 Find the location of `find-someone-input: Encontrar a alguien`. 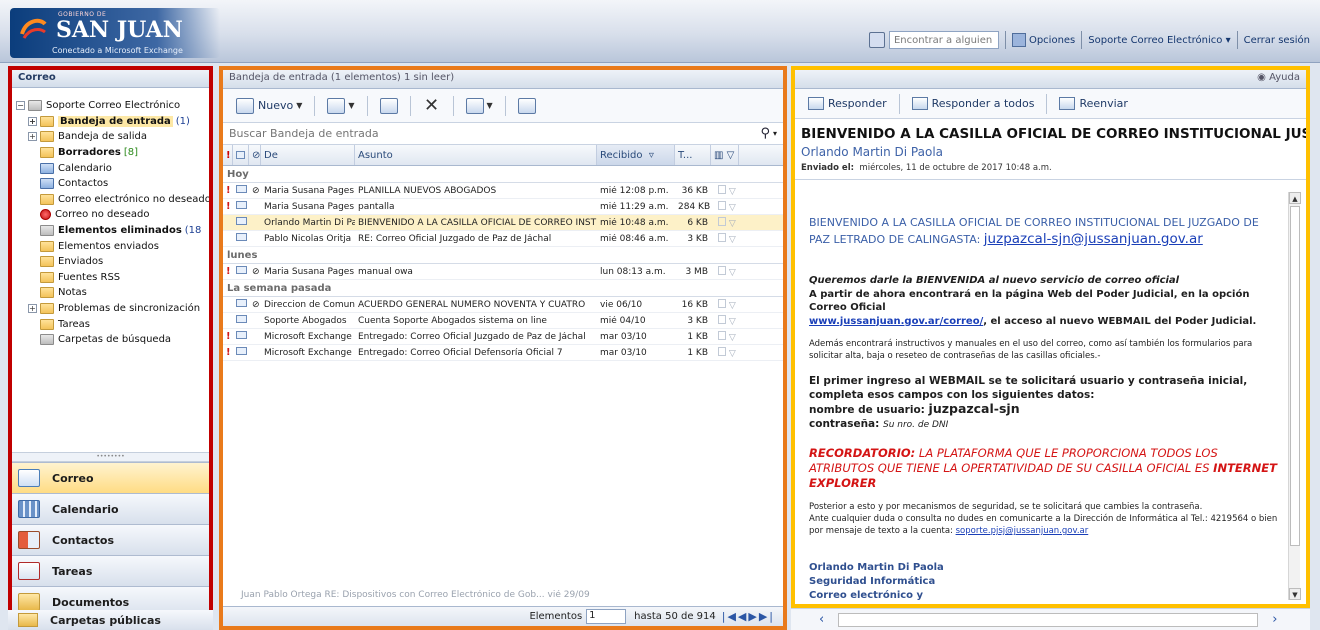

find-someone-input: Encontrar a alguien is located at coordinates (943, 40).